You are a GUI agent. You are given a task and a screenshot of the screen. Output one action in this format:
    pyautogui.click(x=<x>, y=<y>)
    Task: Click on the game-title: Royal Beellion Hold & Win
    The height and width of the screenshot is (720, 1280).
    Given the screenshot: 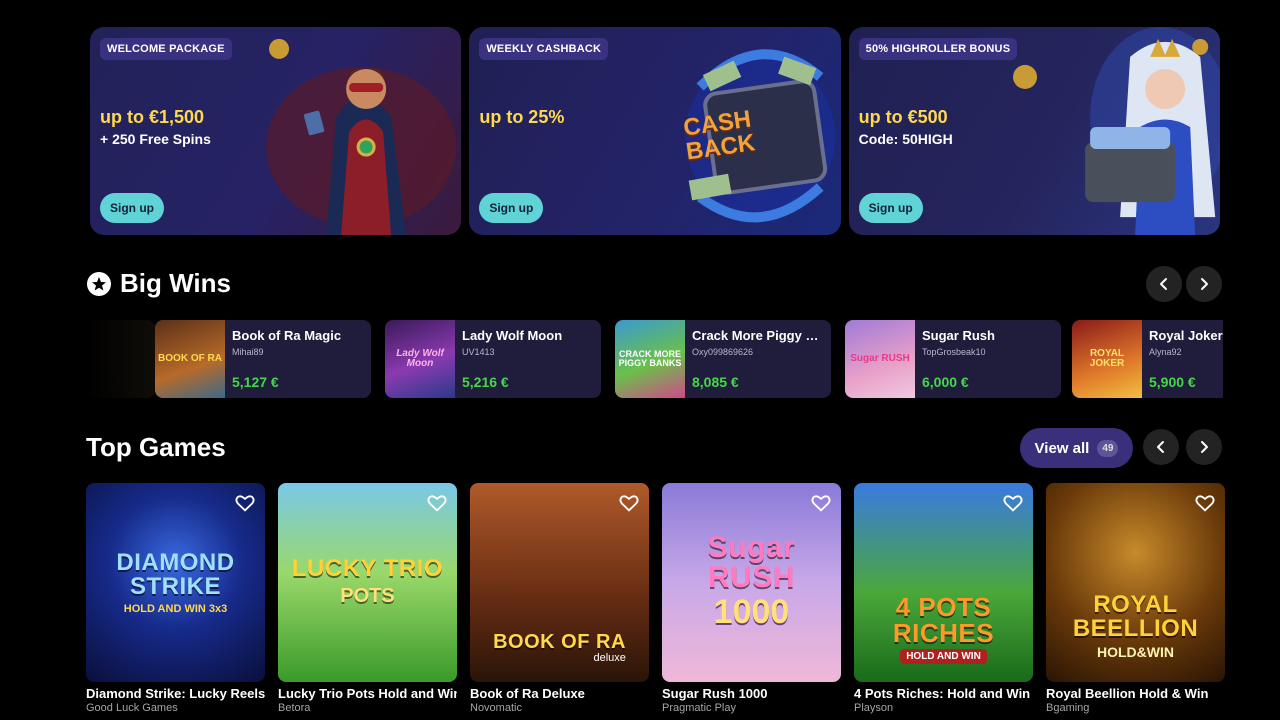 What is the action you would take?
    pyautogui.click(x=1127, y=693)
    